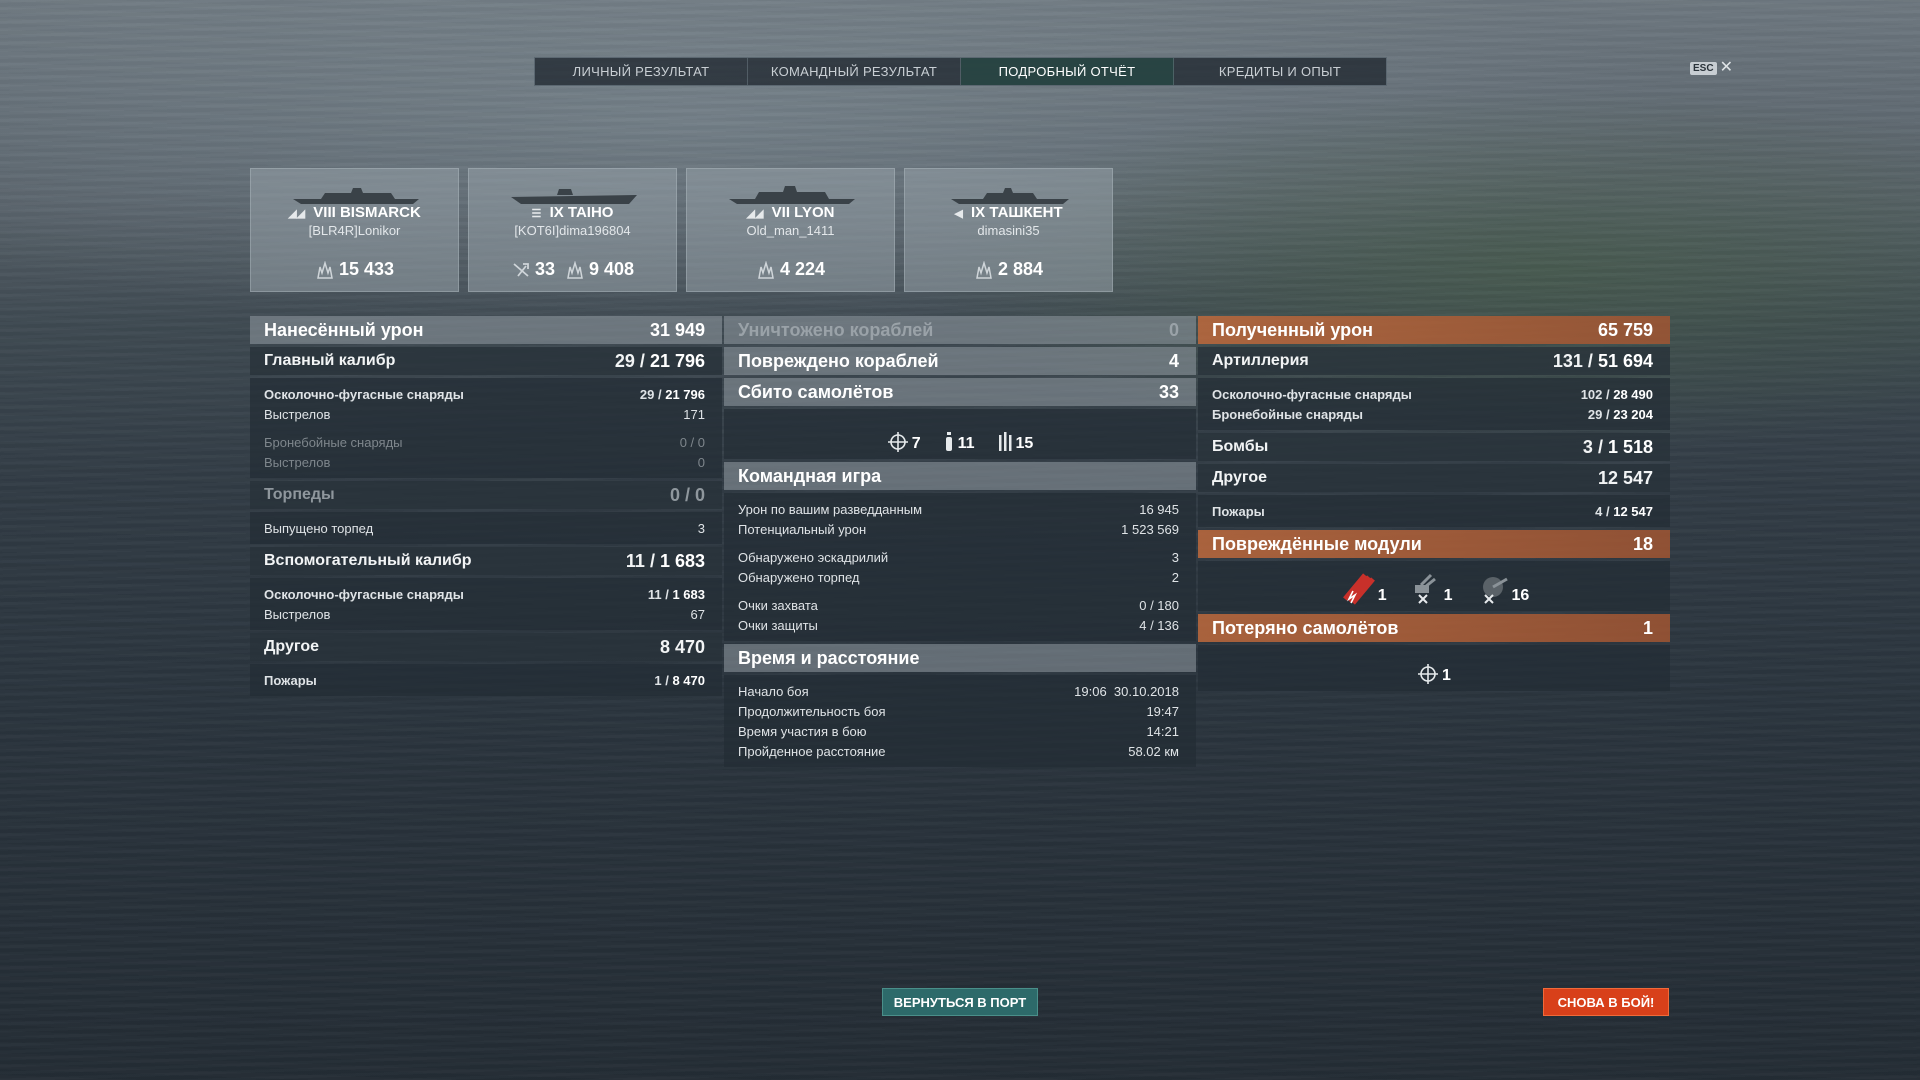 The height and width of the screenshot is (1080, 1920). Describe the element at coordinates (654, 594) in the screenshot. I see `hits: 11` at that location.